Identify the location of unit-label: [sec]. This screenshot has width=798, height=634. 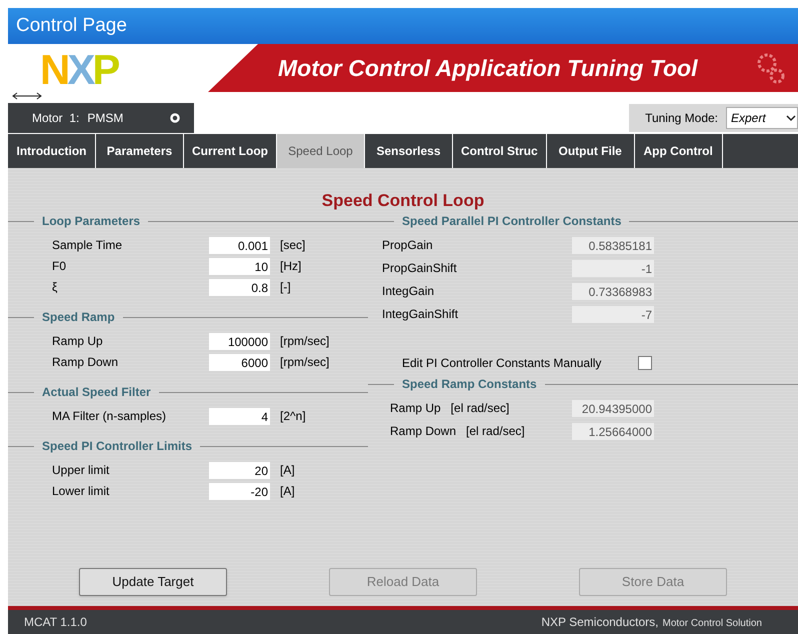
(293, 245).